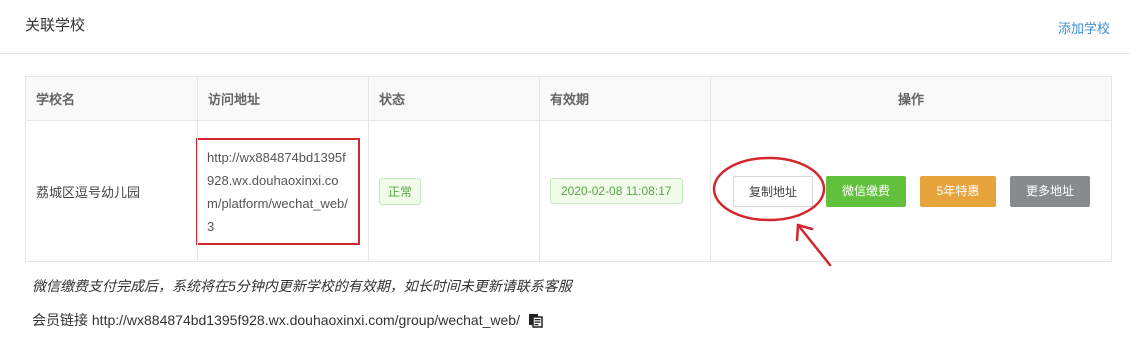  What do you see at coordinates (454, 191) in the screenshot?
I see `status-cell: 正常` at bounding box center [454, 191].